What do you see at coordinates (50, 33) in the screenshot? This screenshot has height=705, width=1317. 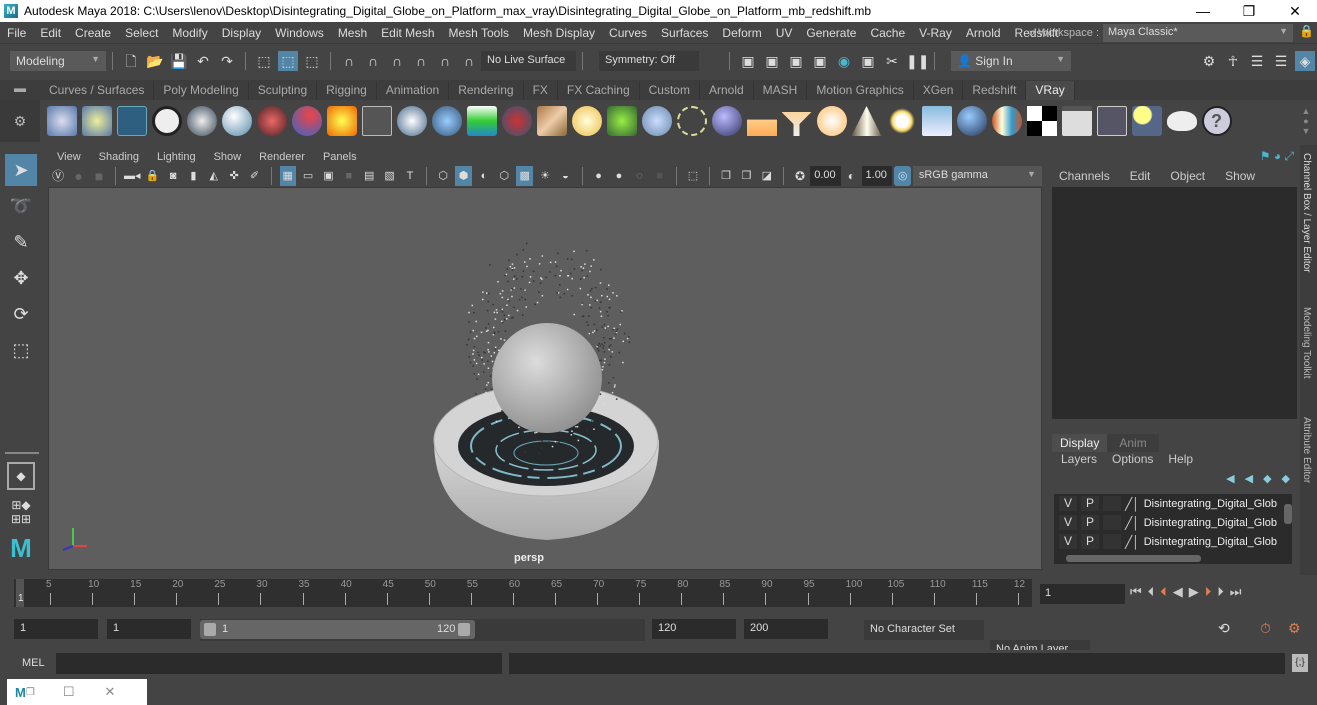 I see `menu-edit: Edit` at bounding box center [50, 33].